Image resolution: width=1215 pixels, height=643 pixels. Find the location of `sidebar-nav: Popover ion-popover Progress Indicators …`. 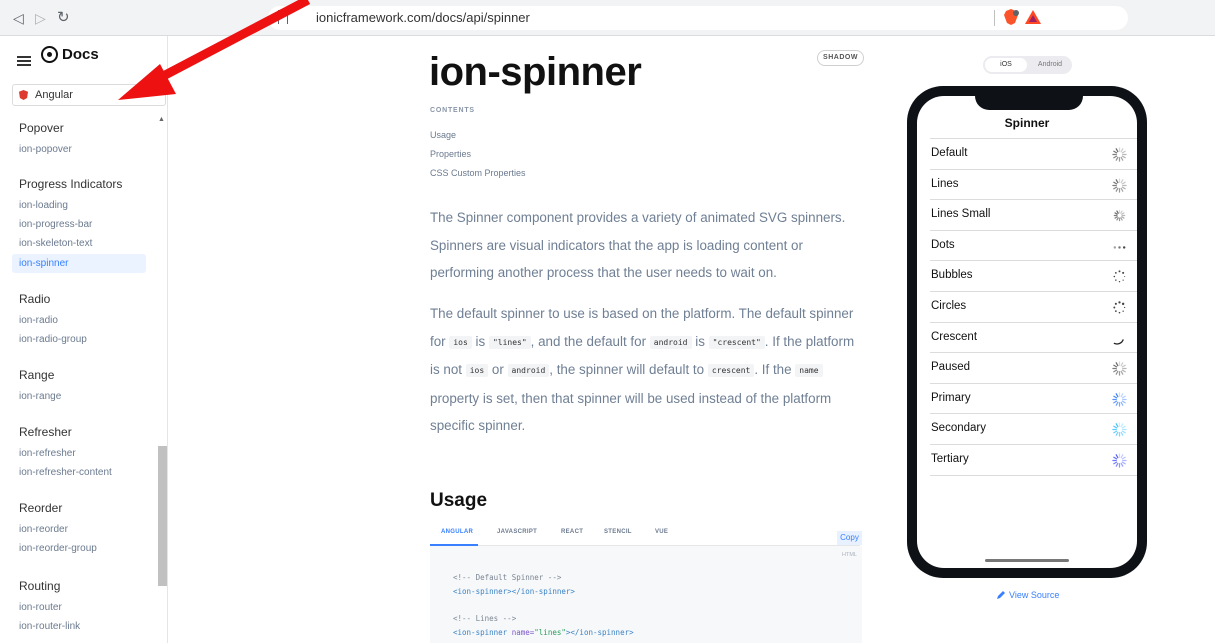

sidebar-nav: Popover ion-popover Progress Indicators … is located at coordinates (79, 378).